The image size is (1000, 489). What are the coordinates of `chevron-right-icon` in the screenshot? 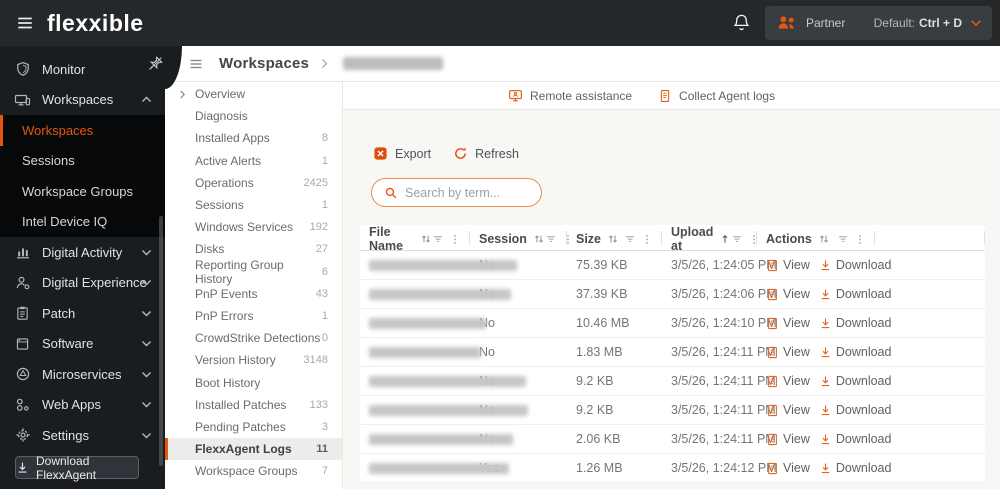 It's located at (182, 94).